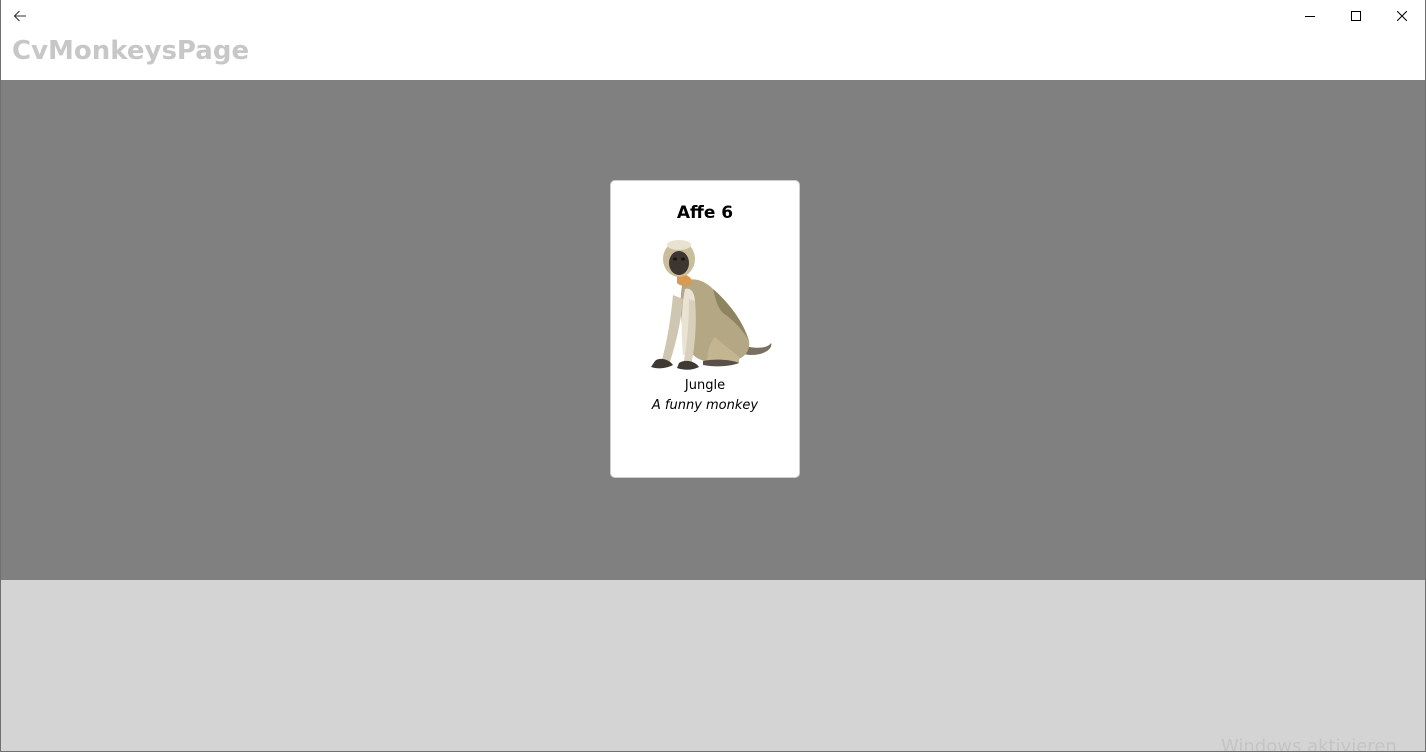  I want to click on back-button, so click(20, 16).